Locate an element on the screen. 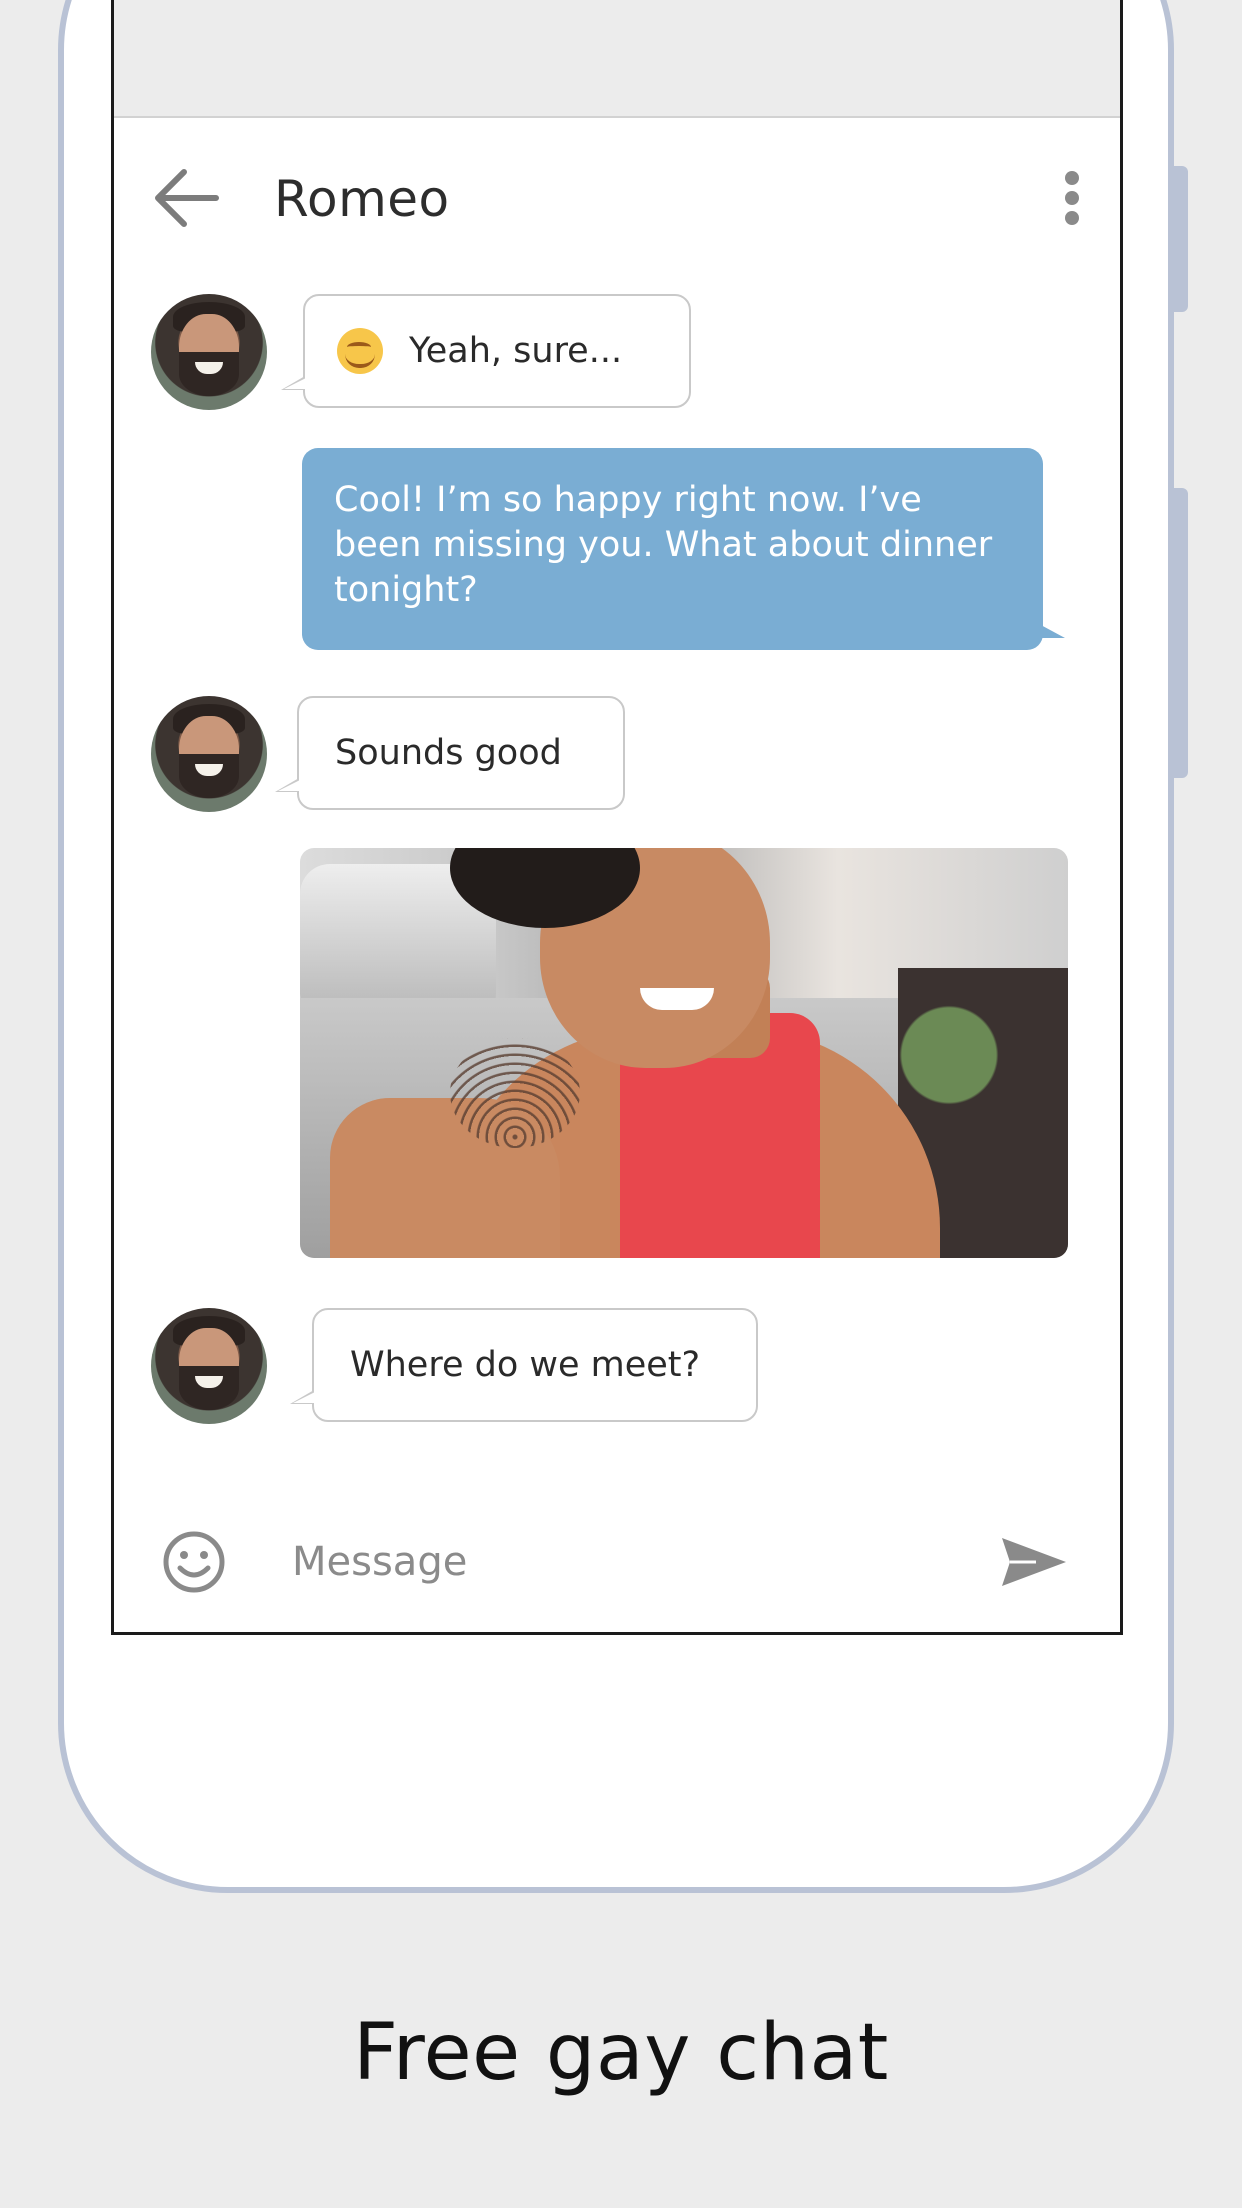 This screenshot has height=2208, width=1242. contact-name: Romeo is located at coordinates (362, 199).